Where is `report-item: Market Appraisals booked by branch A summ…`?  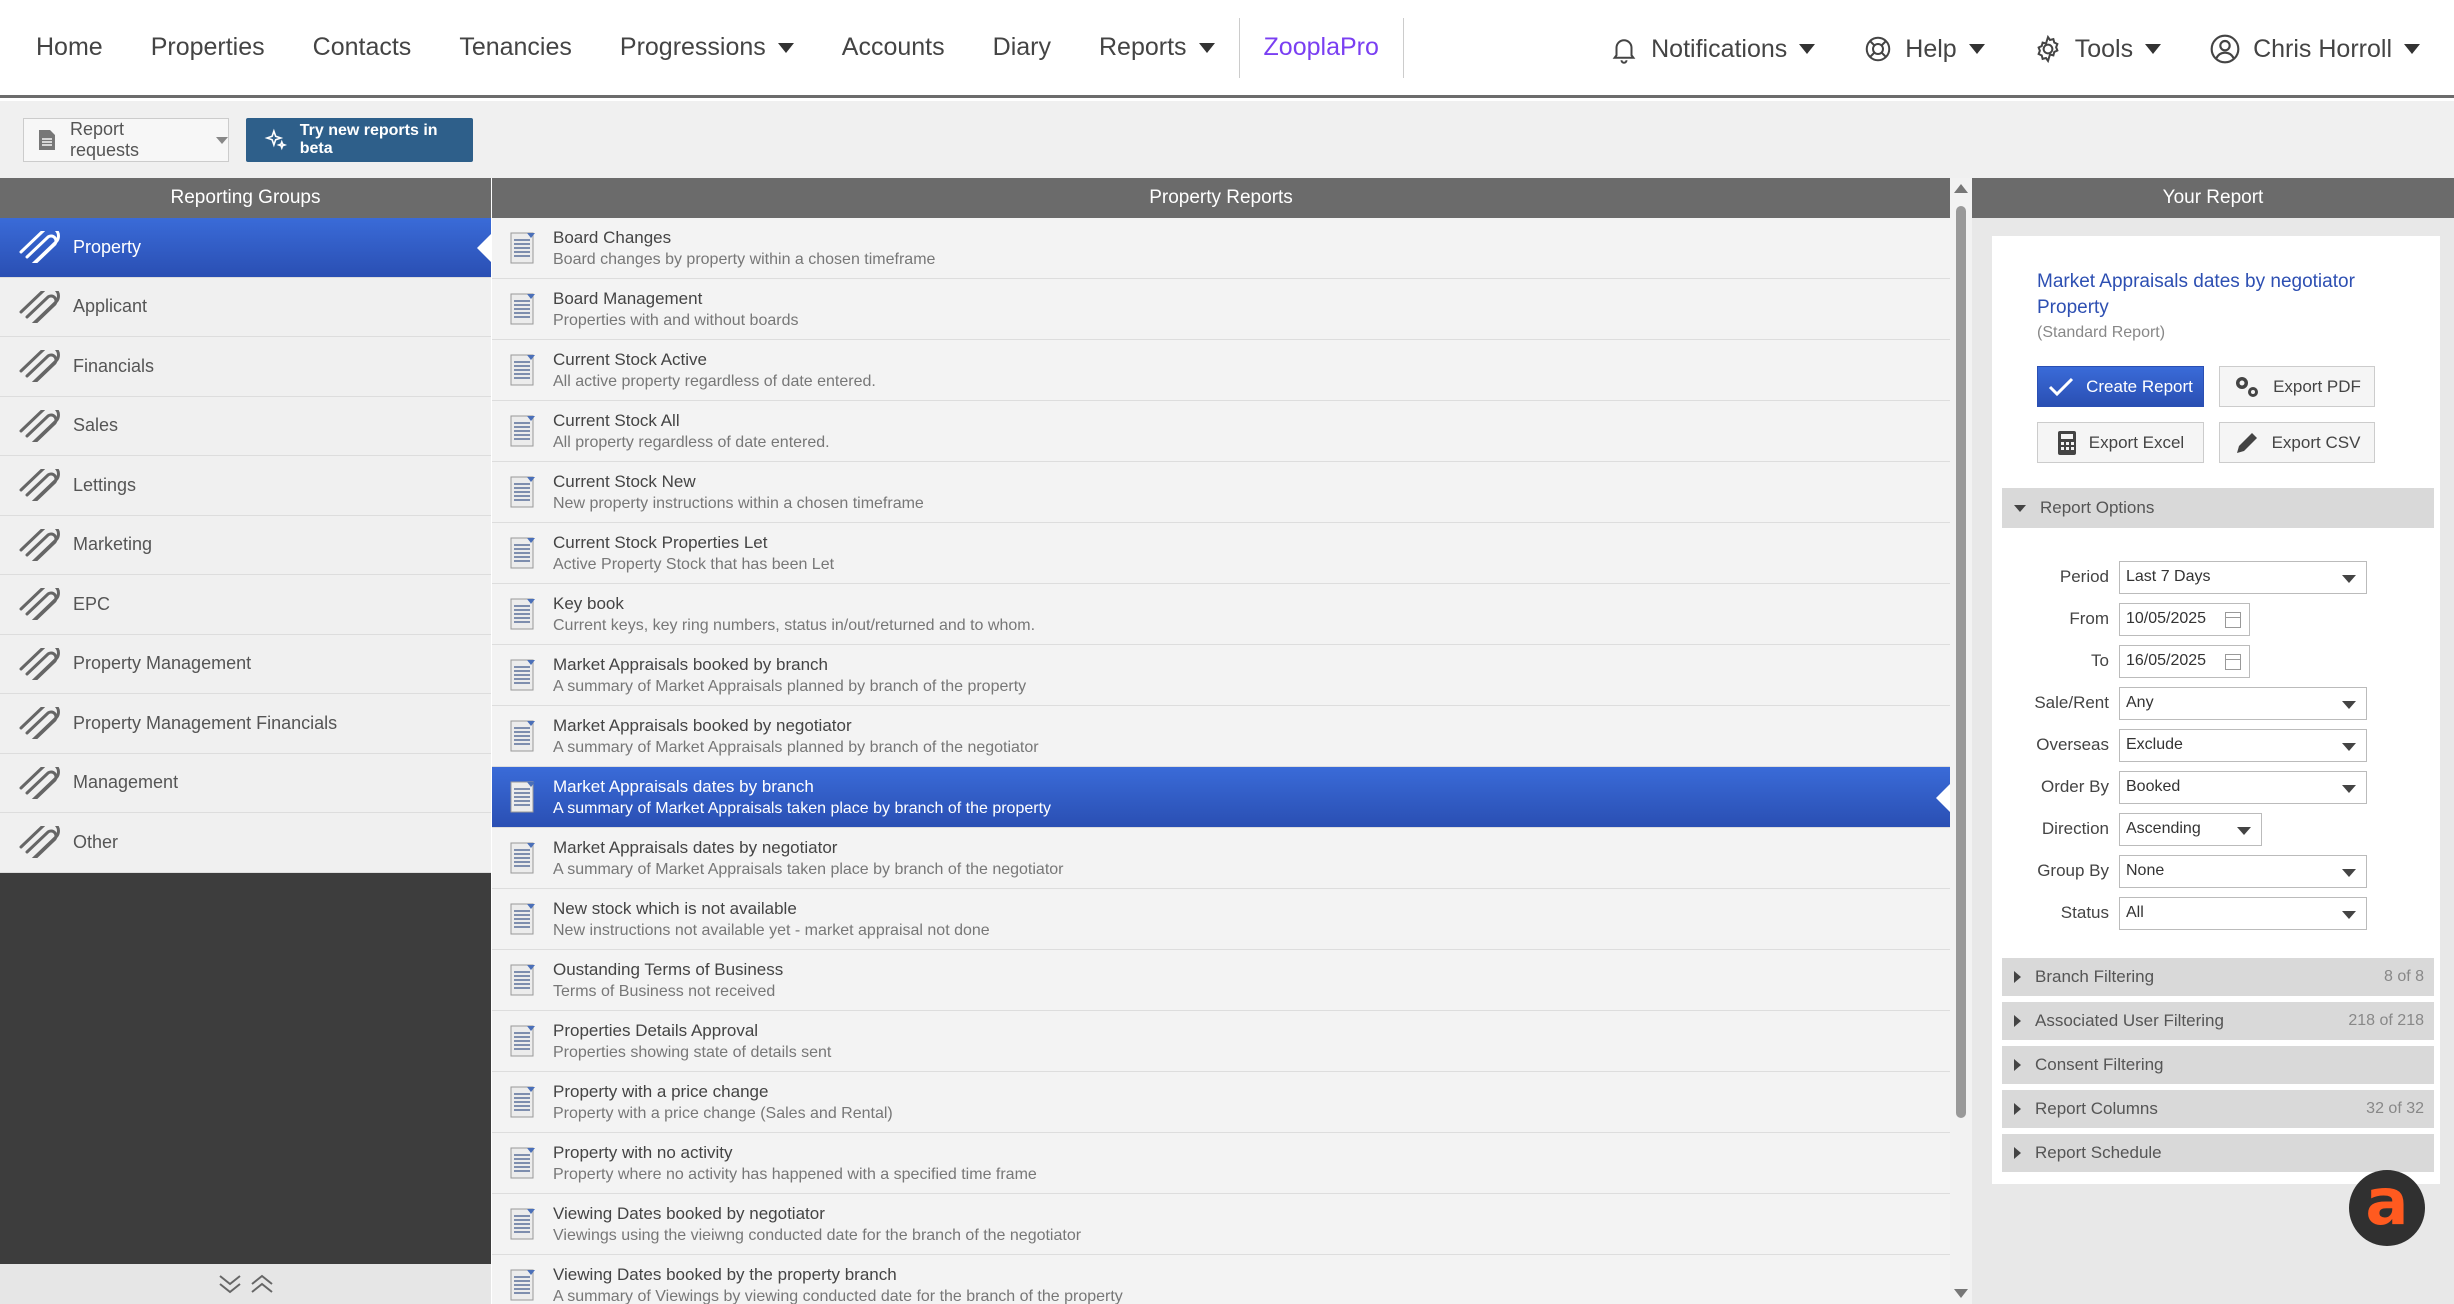 report-item: Market Appraisals booked by branch A summ… is located at coordinates (1221, 675).